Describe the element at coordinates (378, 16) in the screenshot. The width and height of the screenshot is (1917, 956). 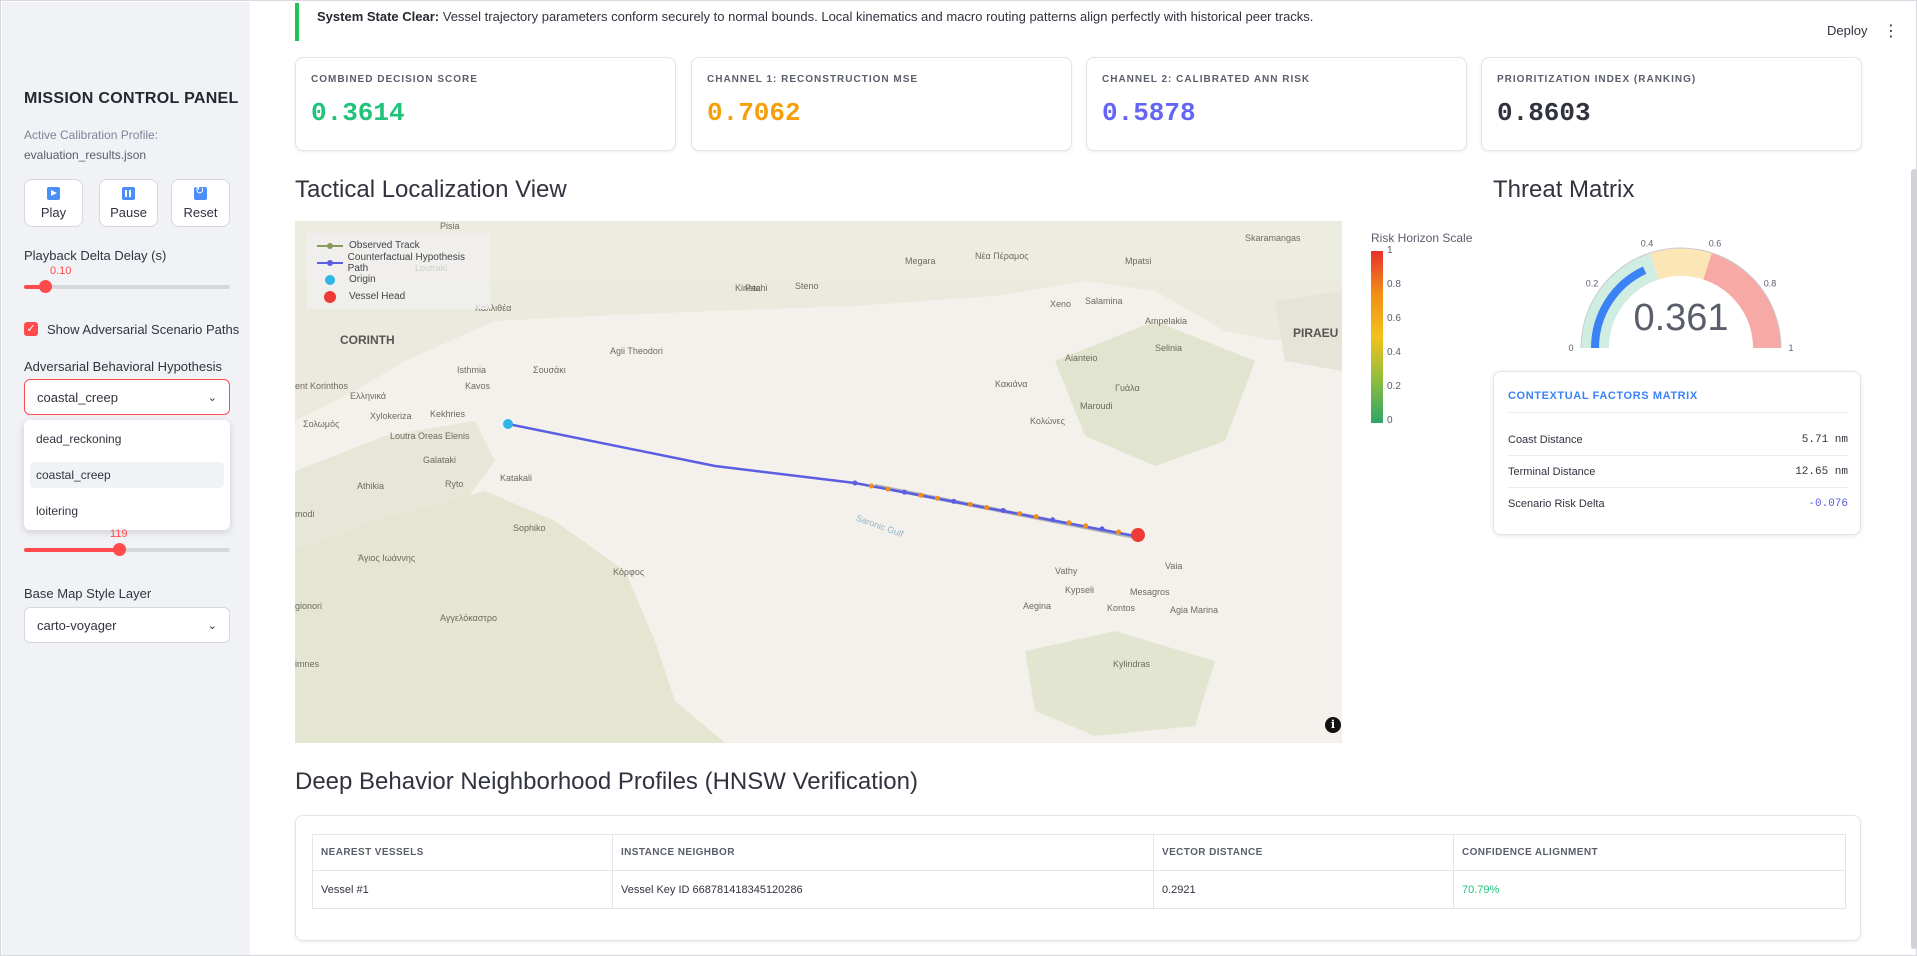
I see `status-banner-title: System State Clear:` at that location.